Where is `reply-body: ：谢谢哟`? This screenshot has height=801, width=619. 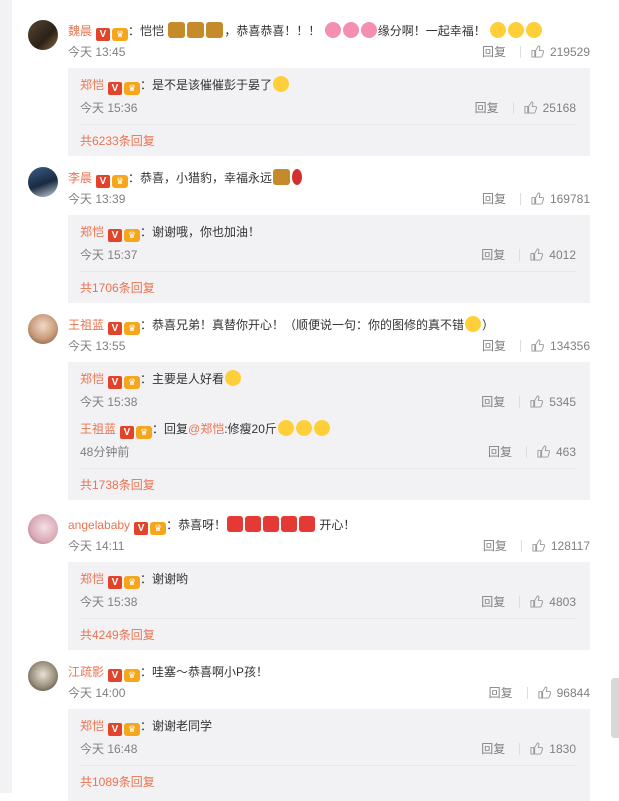 reply-body: ：谢谢哟 is located at coordinates (164, 579).